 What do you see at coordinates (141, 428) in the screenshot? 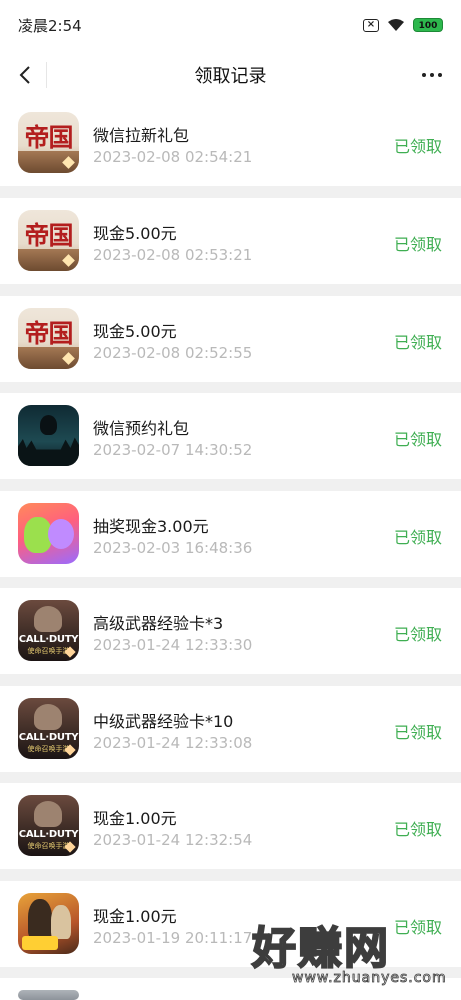
I see `record-title: 微信预约礼包` at bounding box center [141, 428].